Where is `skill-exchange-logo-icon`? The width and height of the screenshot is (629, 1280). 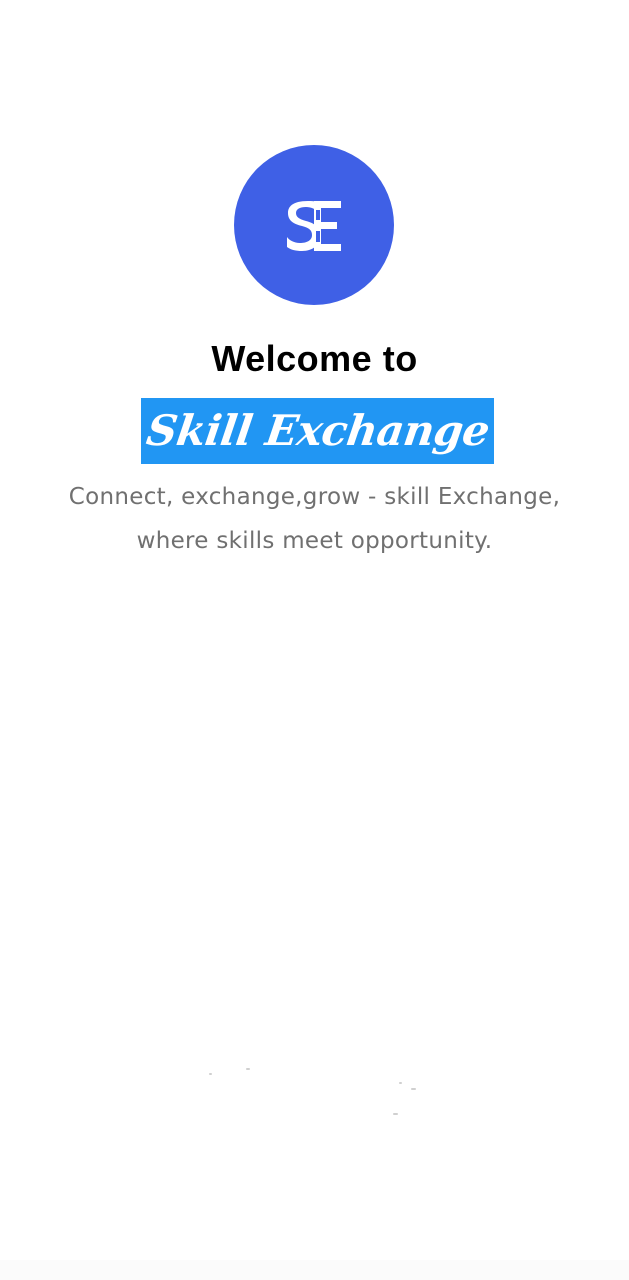
skill-exchange-logo-icon is located at coordinates (314, 226).